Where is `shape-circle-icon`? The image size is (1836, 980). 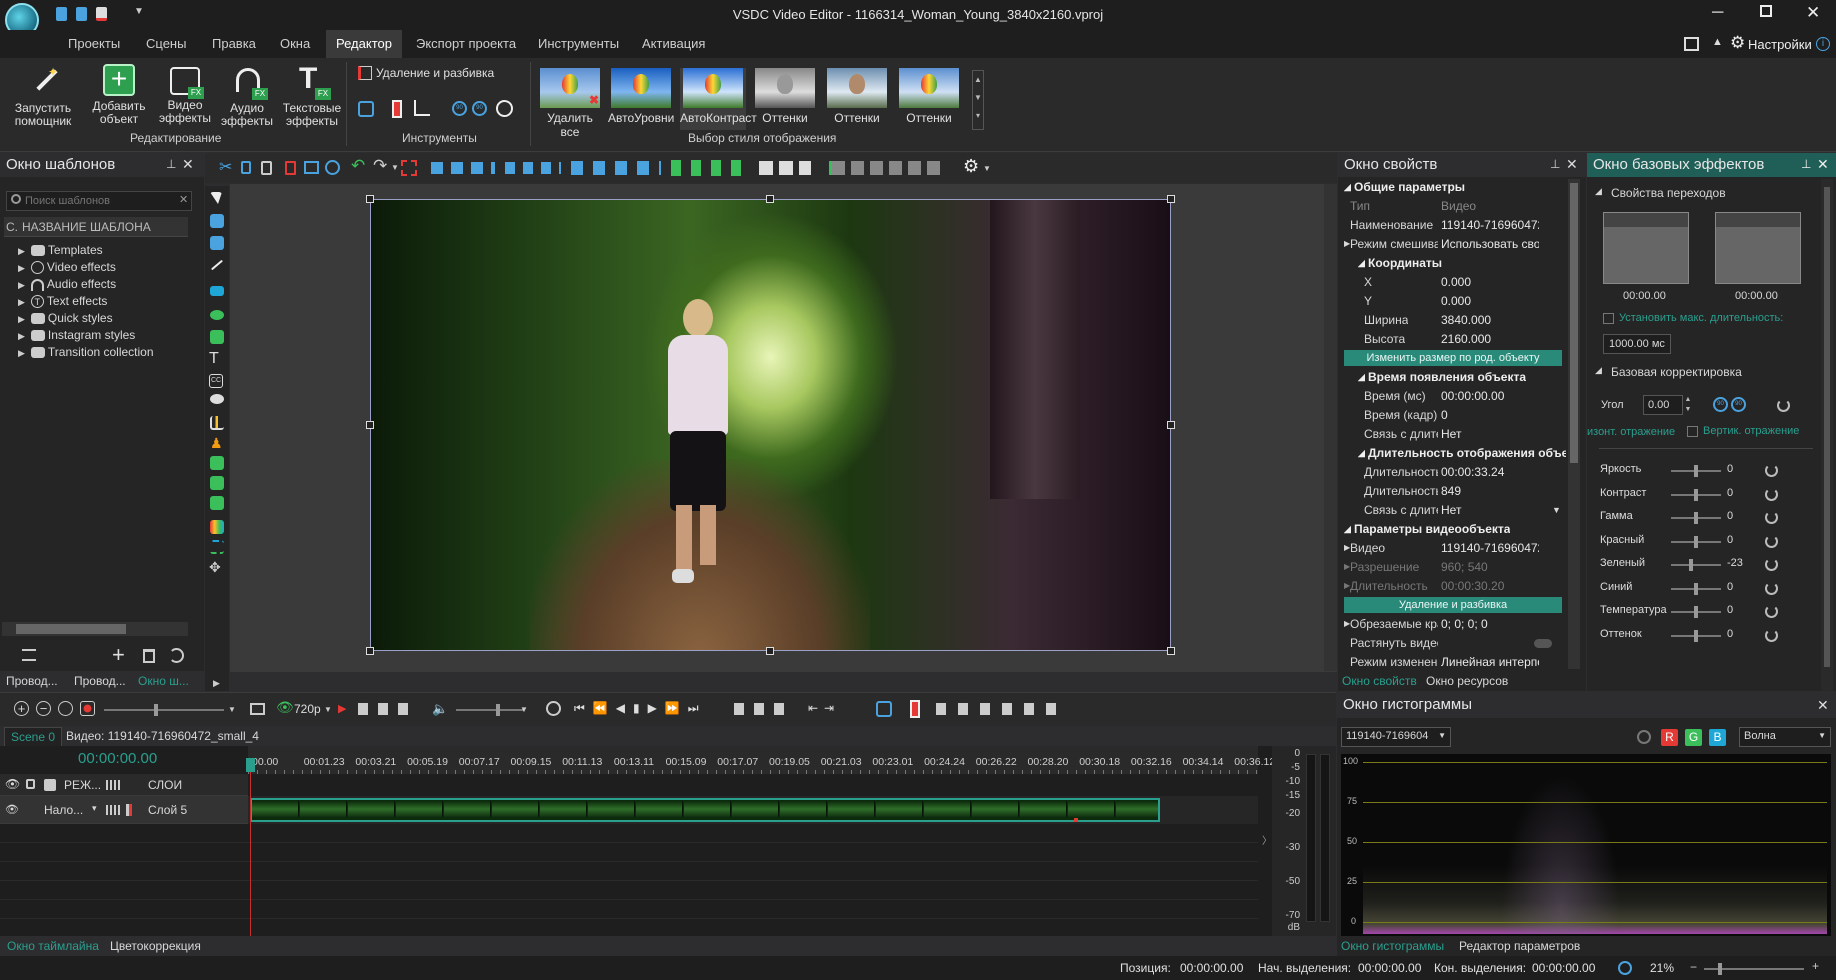 shape-circle-icon is located at coordinates (332, 167).